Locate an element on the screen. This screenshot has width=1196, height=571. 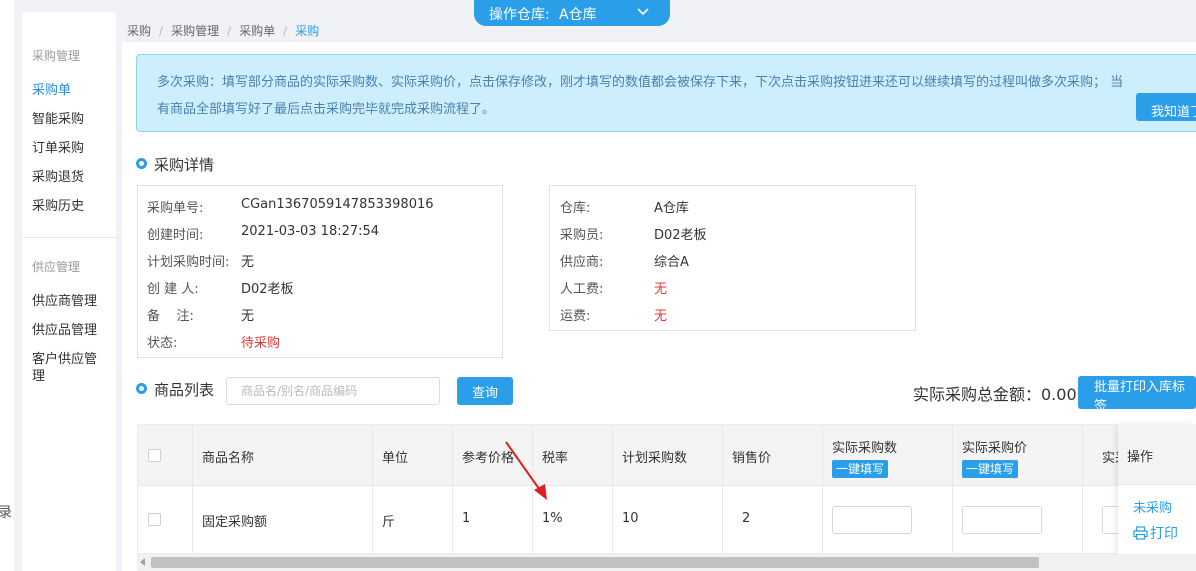
product-unit: 斤 is located at coordinates (389, 522).